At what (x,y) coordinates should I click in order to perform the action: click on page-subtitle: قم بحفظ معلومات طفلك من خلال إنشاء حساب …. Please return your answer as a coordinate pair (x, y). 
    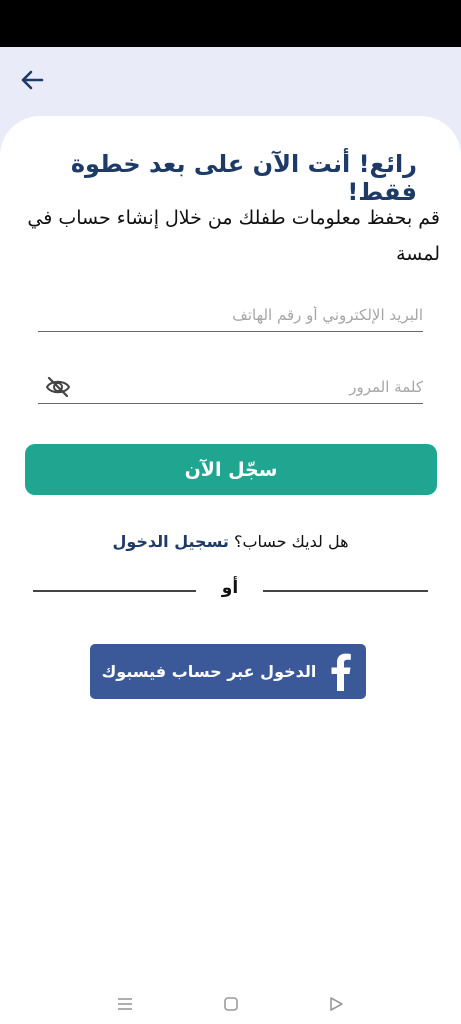
    Looking at the image, I should click on (233, 236).